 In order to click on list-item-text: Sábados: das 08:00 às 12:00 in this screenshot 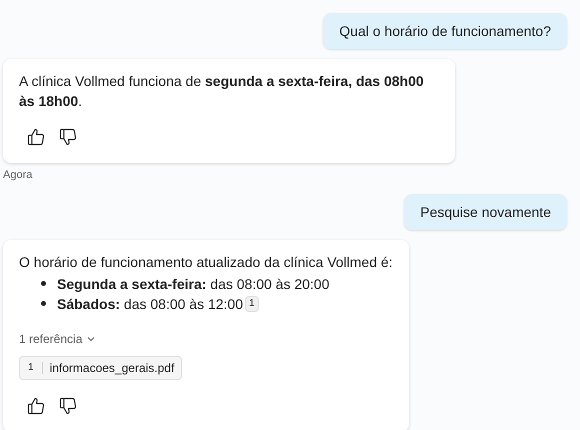, I will do `click(150, 304)`.